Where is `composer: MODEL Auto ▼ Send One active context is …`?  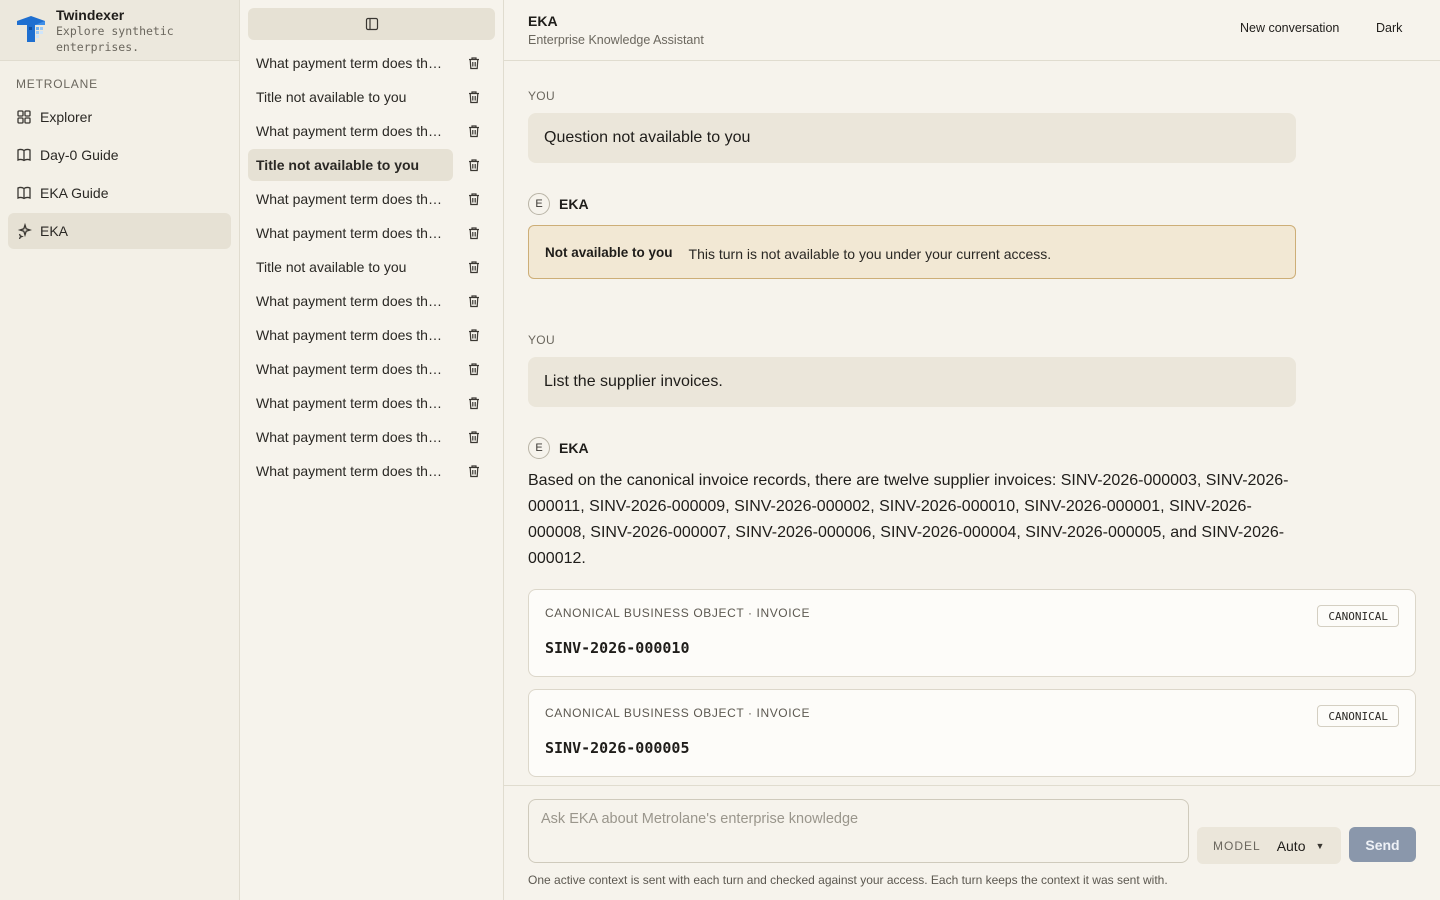
composer: MODEL Auto ▼ Send One active context is … is located at coordinates (972, 842).